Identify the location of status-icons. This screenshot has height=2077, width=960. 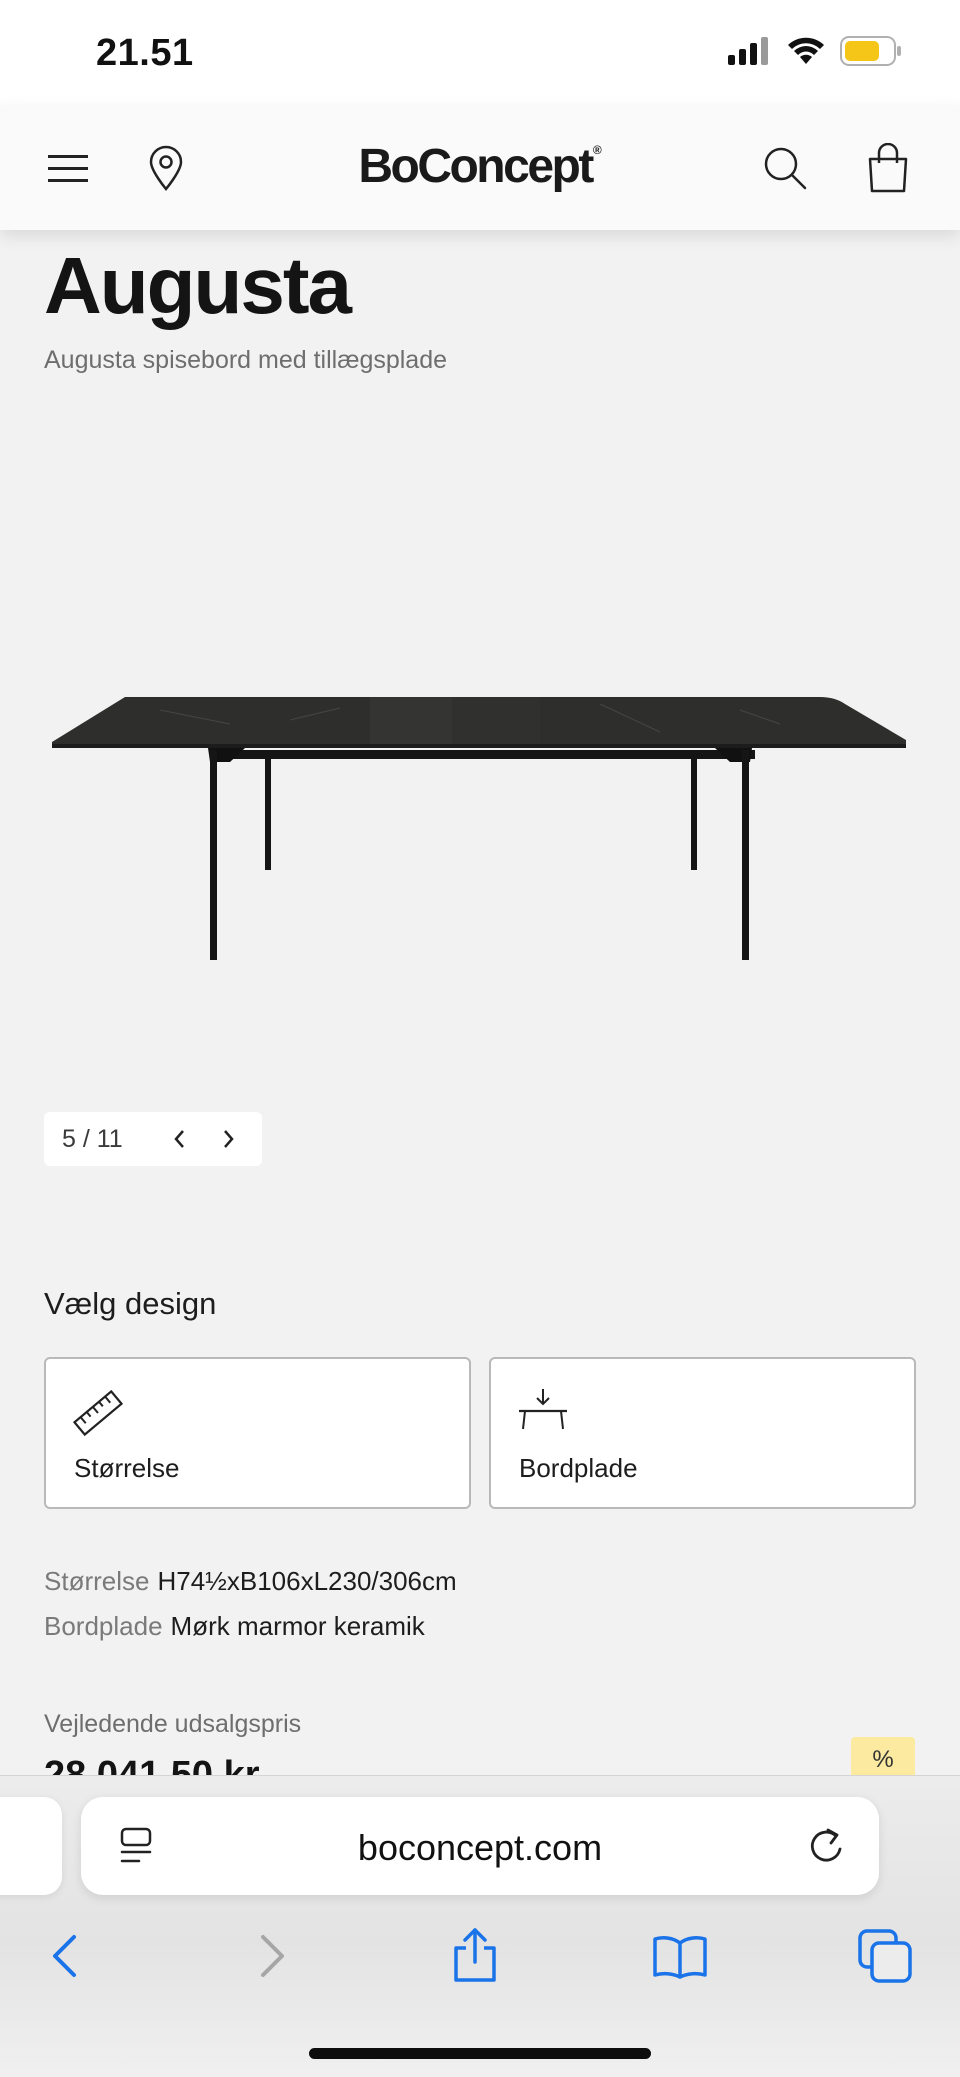
(815, 51).